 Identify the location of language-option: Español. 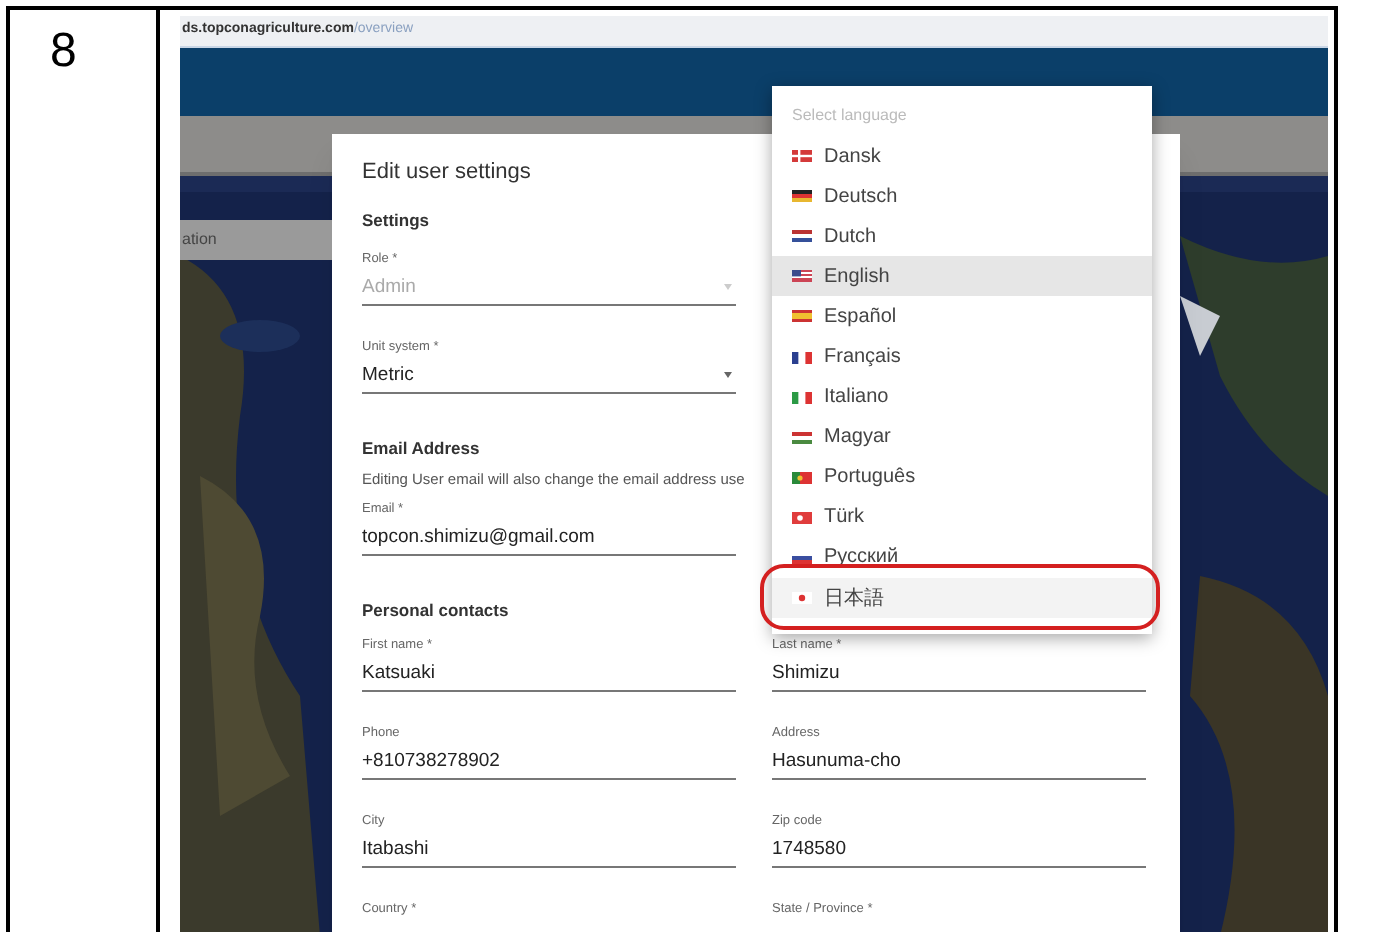
(962, 316).